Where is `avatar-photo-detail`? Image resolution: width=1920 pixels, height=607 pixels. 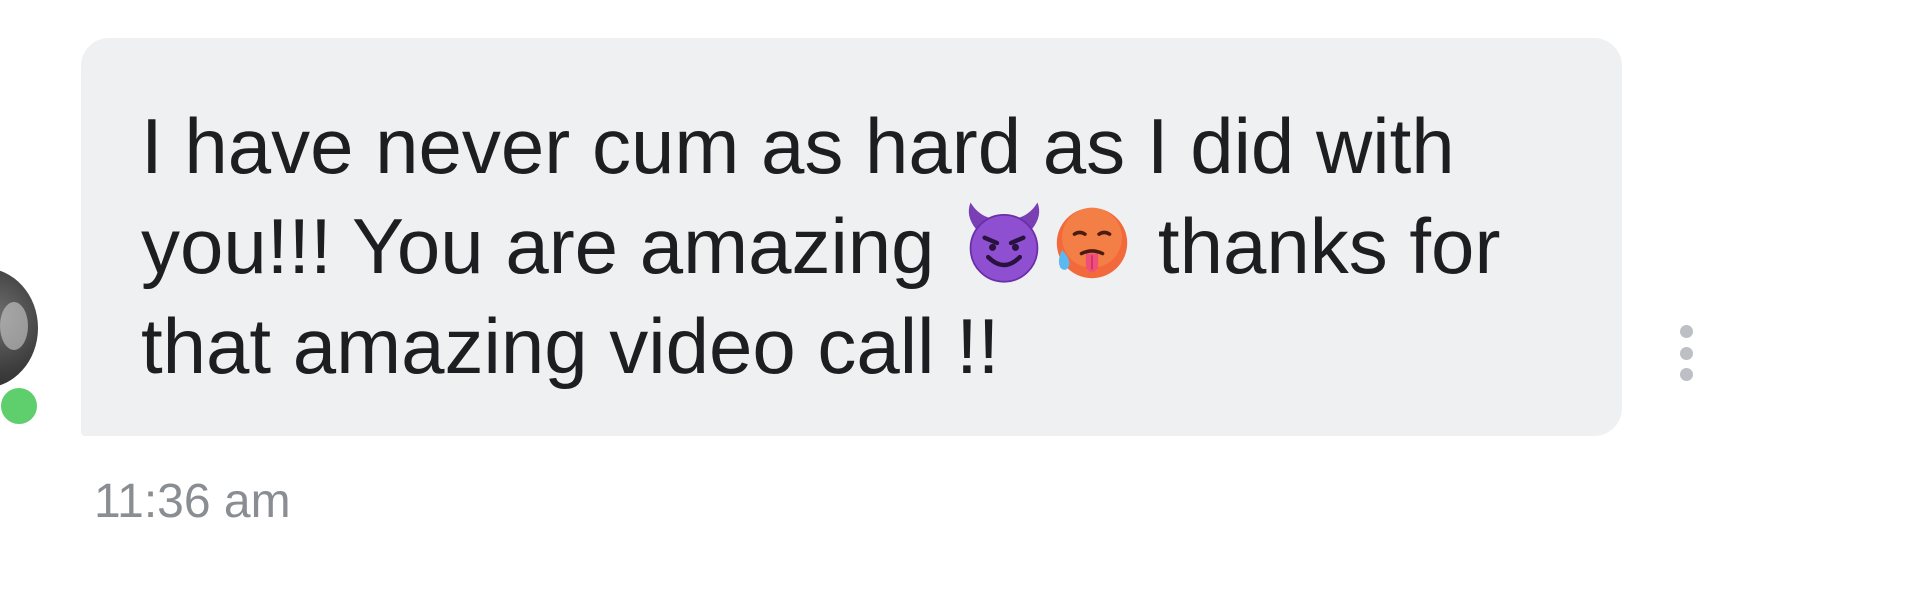
avatar-photo-detail is located at coordinates (14, 326).